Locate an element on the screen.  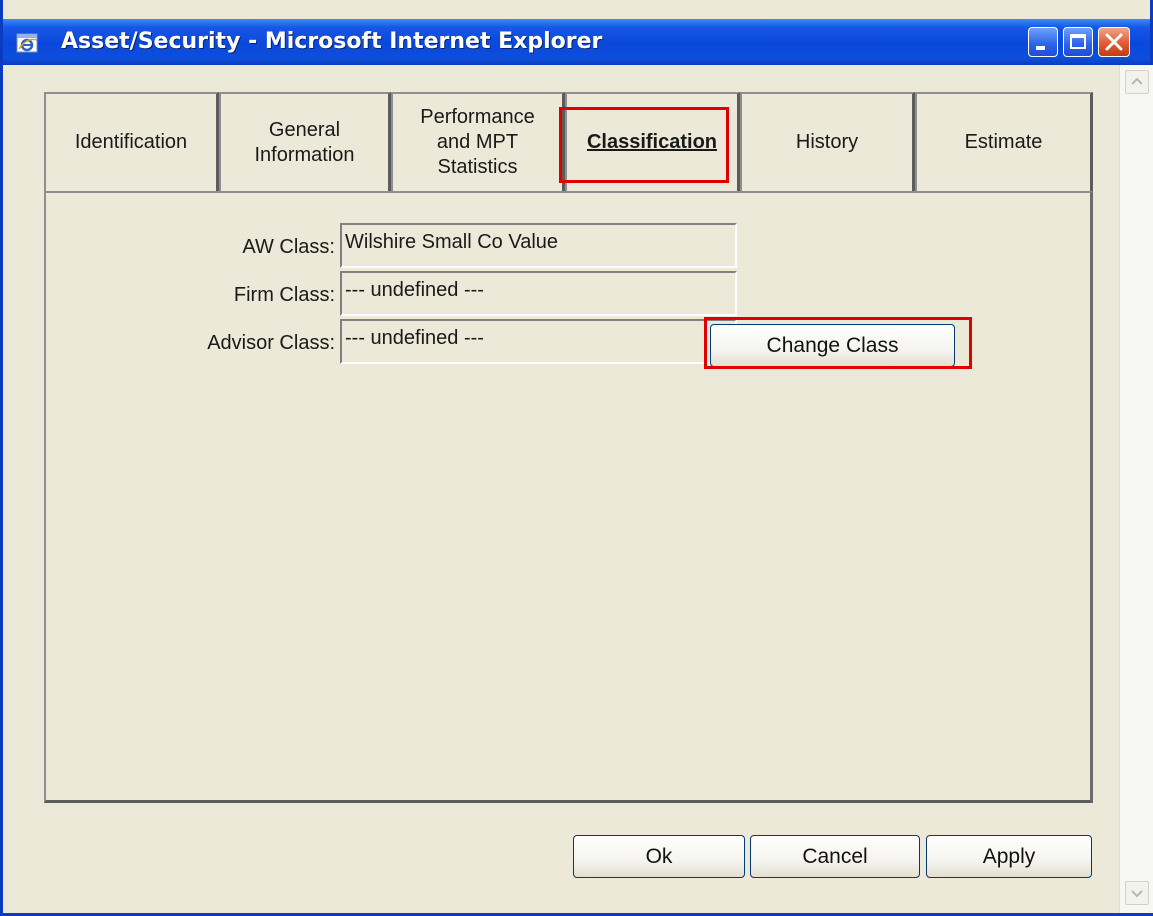
advisor-class-label: Advisor Class: is located at coordinates (271, 343).